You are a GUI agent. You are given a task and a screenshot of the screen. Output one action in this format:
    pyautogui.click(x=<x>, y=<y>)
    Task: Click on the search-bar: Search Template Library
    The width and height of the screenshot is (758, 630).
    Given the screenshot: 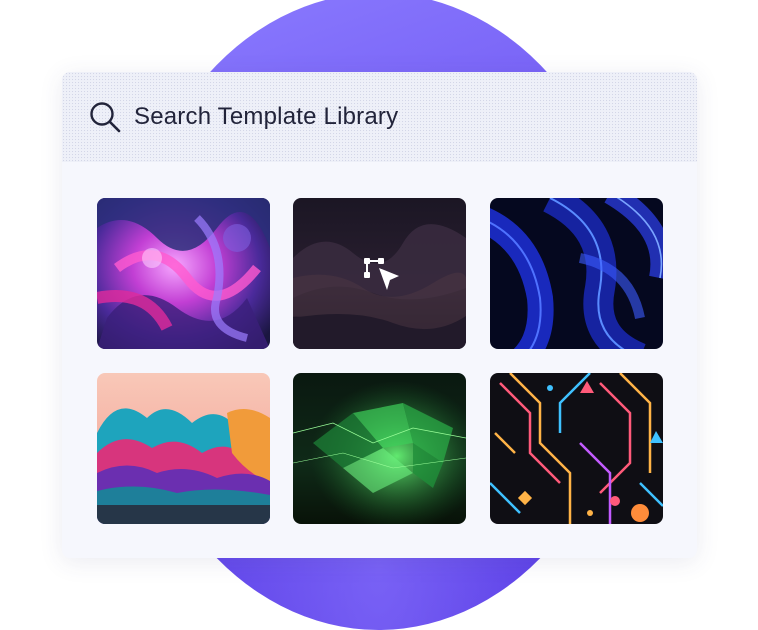 What is the action you would take?
    pyautogui.click(x=379, y=117)
    